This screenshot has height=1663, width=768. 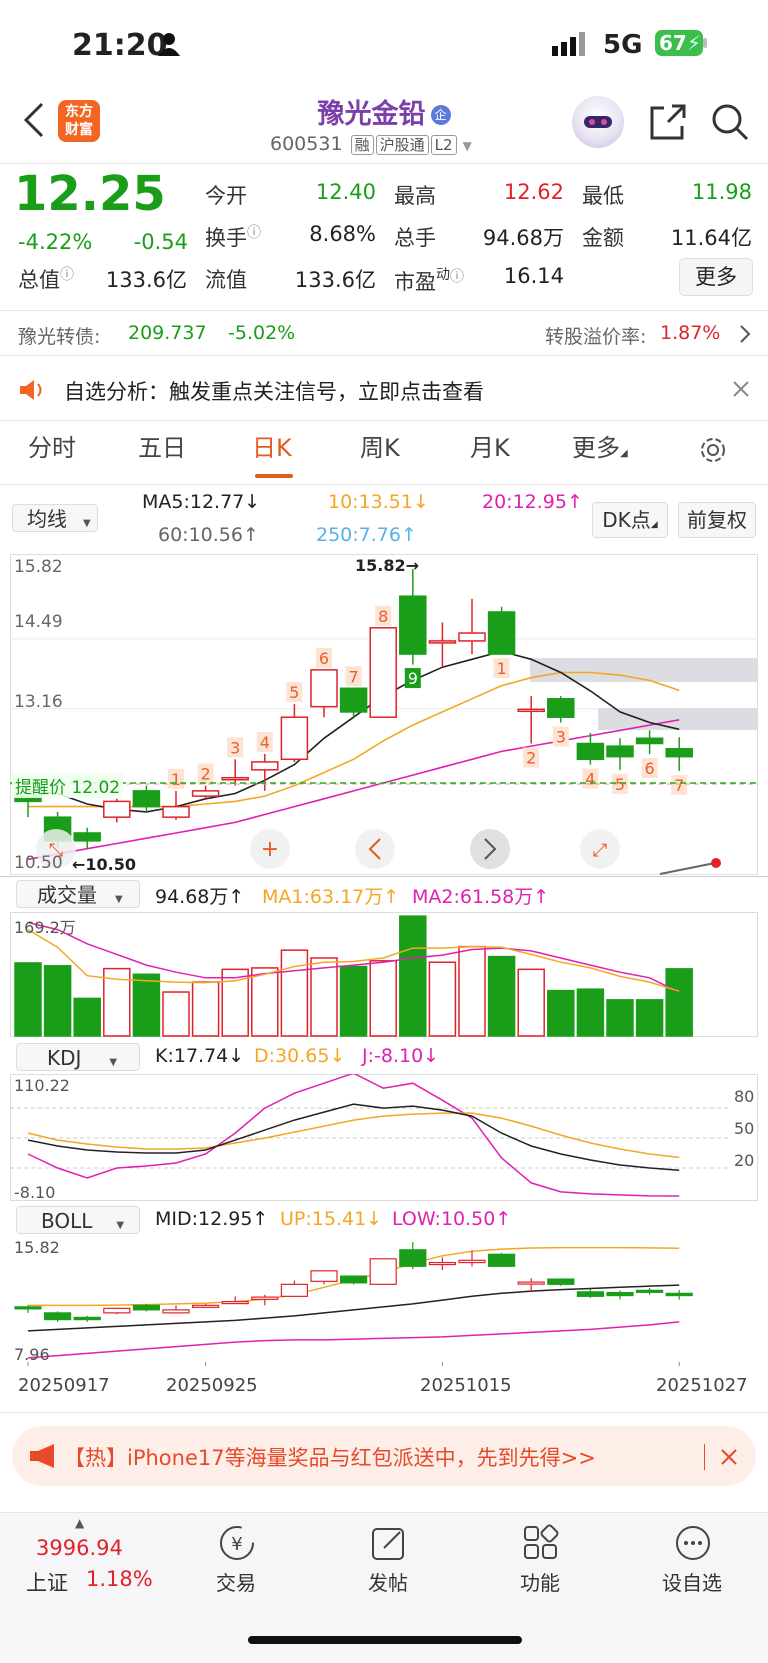 I want to click on ma10-legend: 10:13.51↓, so click(x=378, y=502).